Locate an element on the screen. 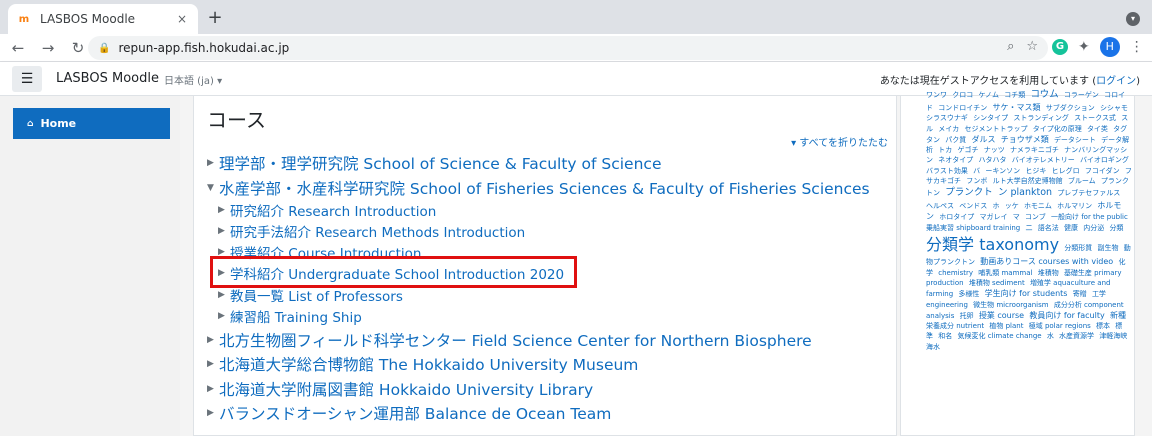  category-label: 教員一覧 List of Professors is located at coordinates (316, 295).